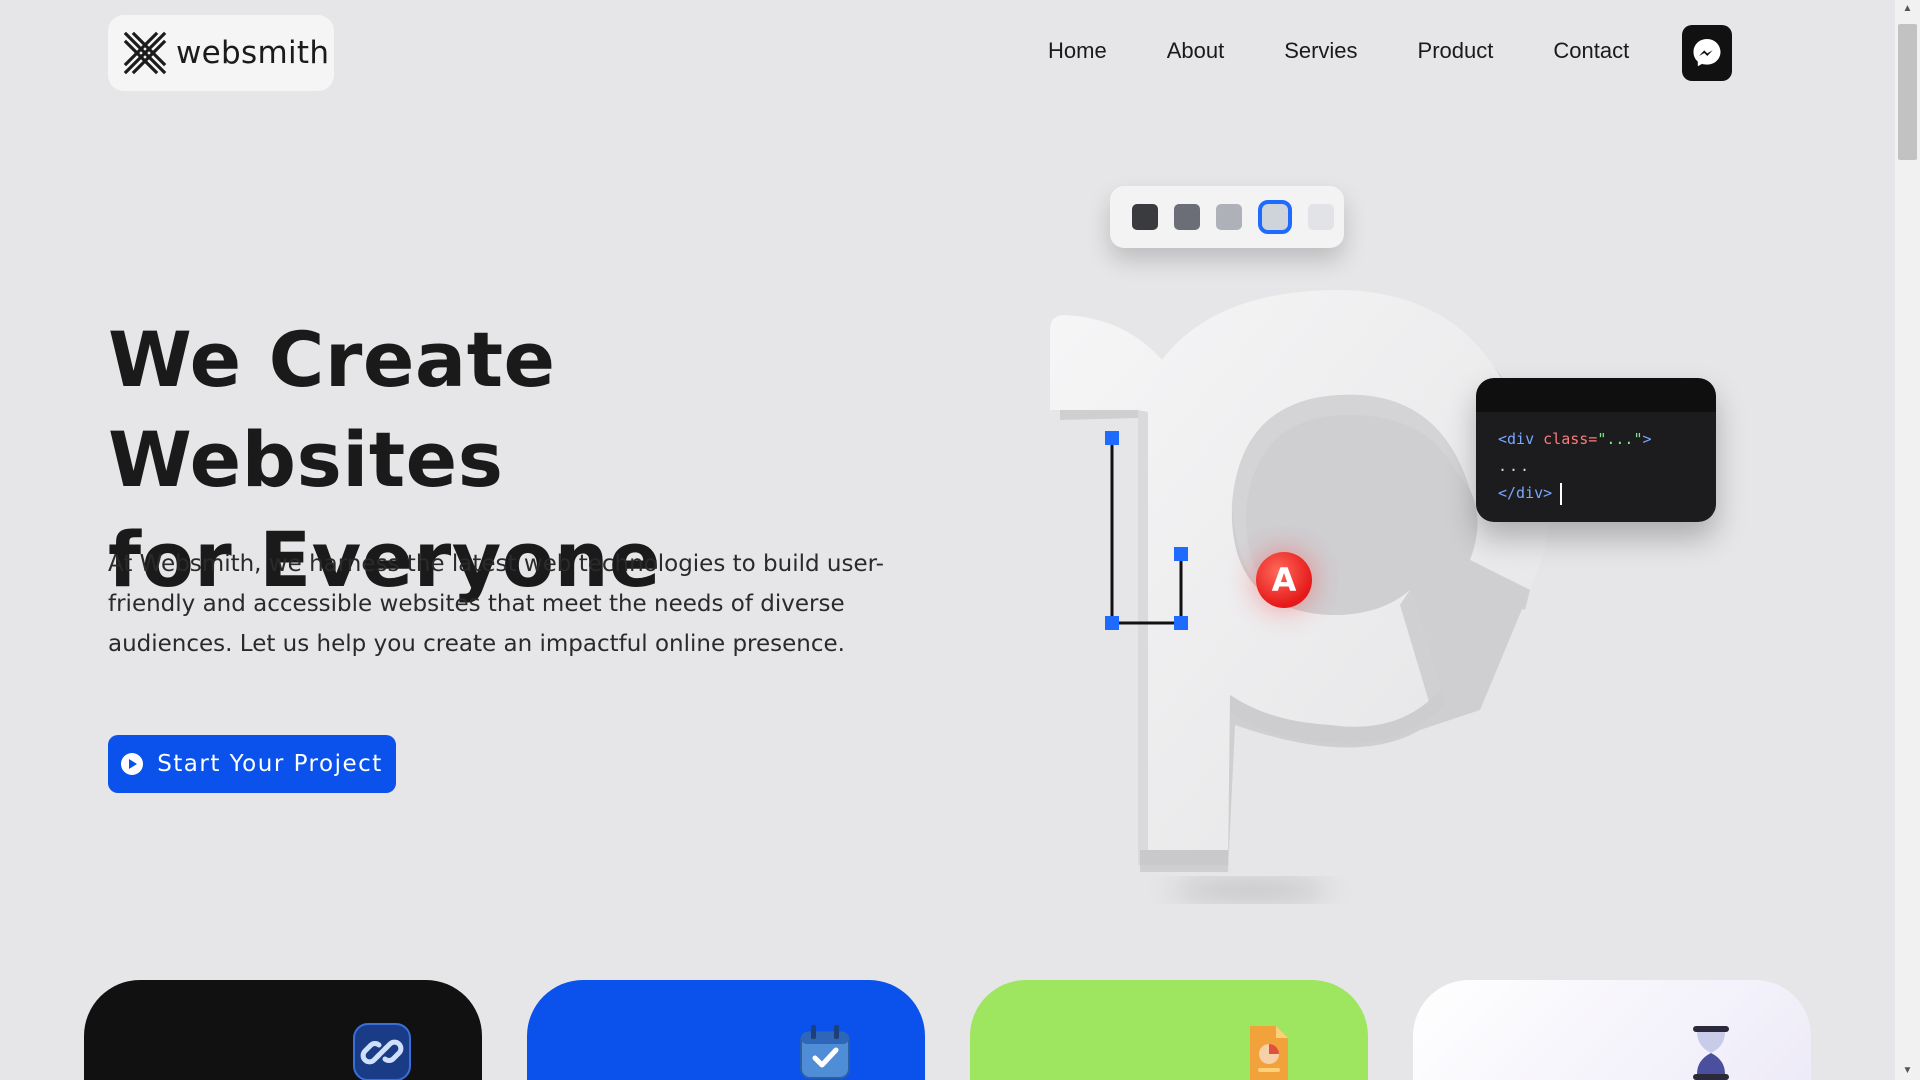 This screenshot has height=1080, width=1920. I want to click on main-nav: Home About Servies Product Contact, so click(1368, 51).